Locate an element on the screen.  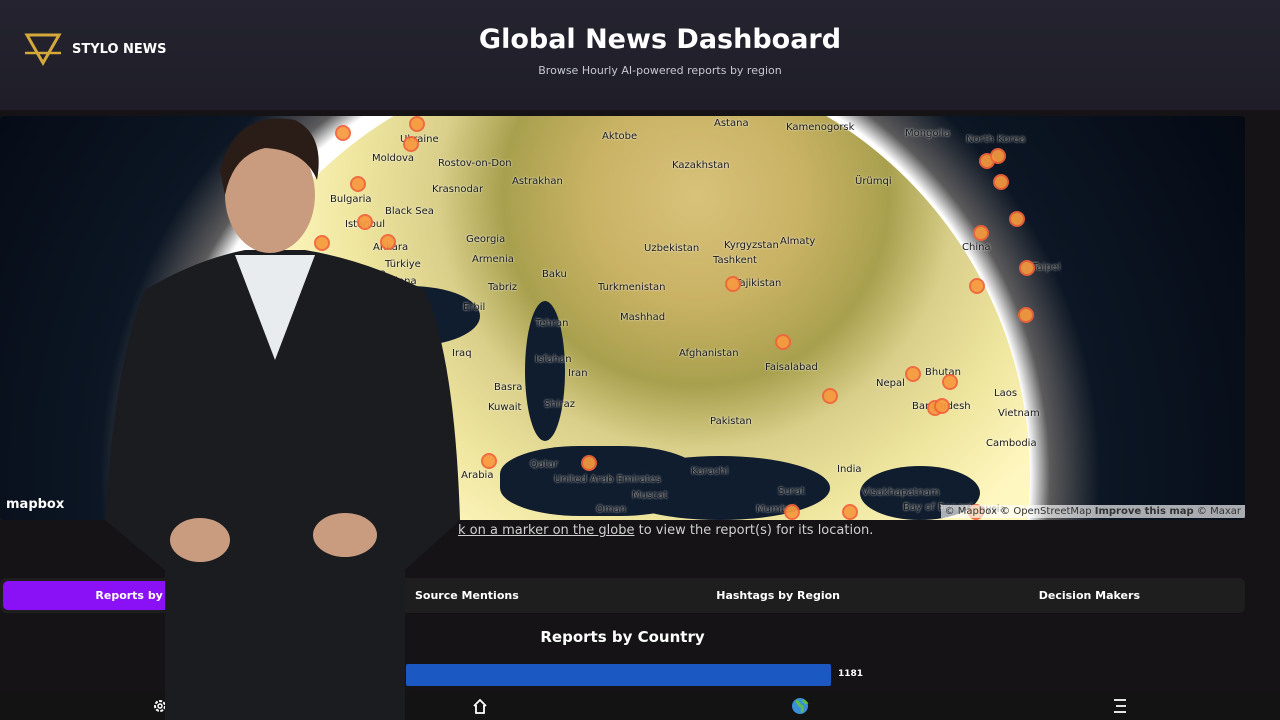
tab-hashtags-by-region: Hashtags by Region is located at coordinates (778, 595).